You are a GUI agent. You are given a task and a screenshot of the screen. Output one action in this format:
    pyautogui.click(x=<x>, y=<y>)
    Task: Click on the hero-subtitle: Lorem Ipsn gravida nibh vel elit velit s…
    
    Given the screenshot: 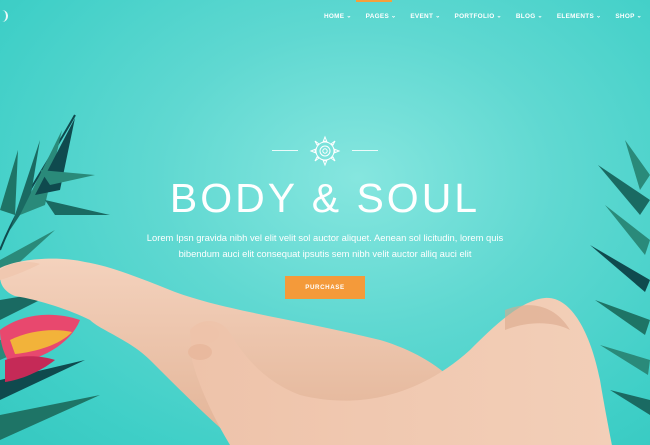 What is the action you would take?
    pyautogui.click(x=325, y=246)
    